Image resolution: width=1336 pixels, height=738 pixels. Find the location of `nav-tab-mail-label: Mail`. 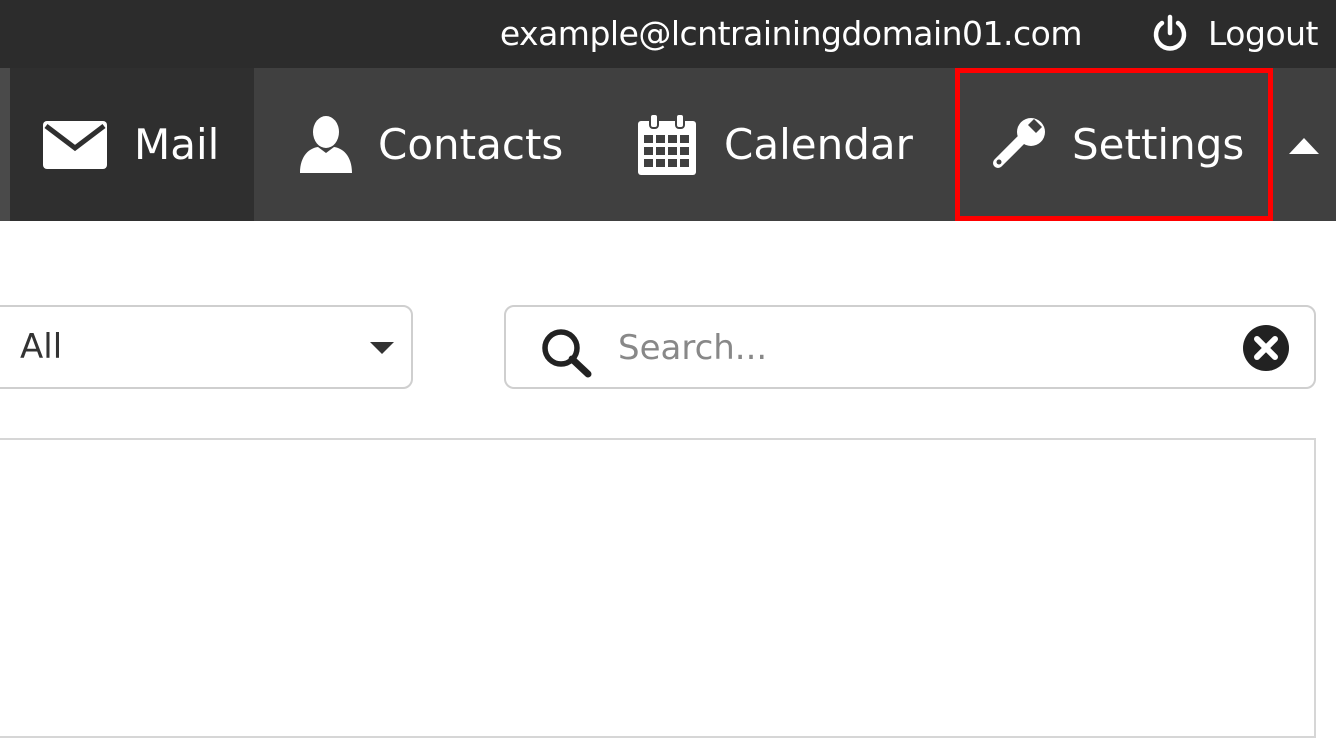

nav-tab-mail-label: Mail is located at coordinates (177, 144).